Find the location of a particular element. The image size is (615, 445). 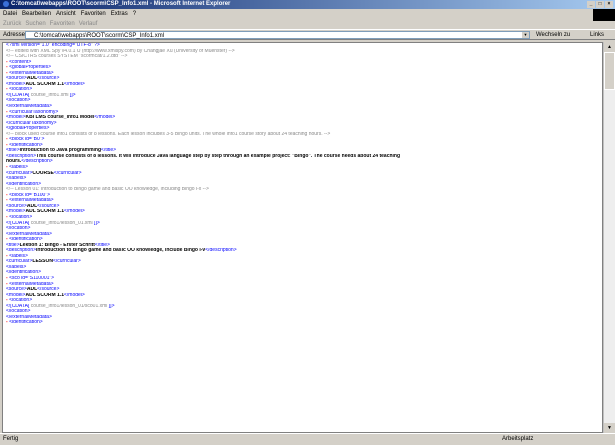

status-bar: Fertig Arbeitsplatz is located at coordinates (307, 438).